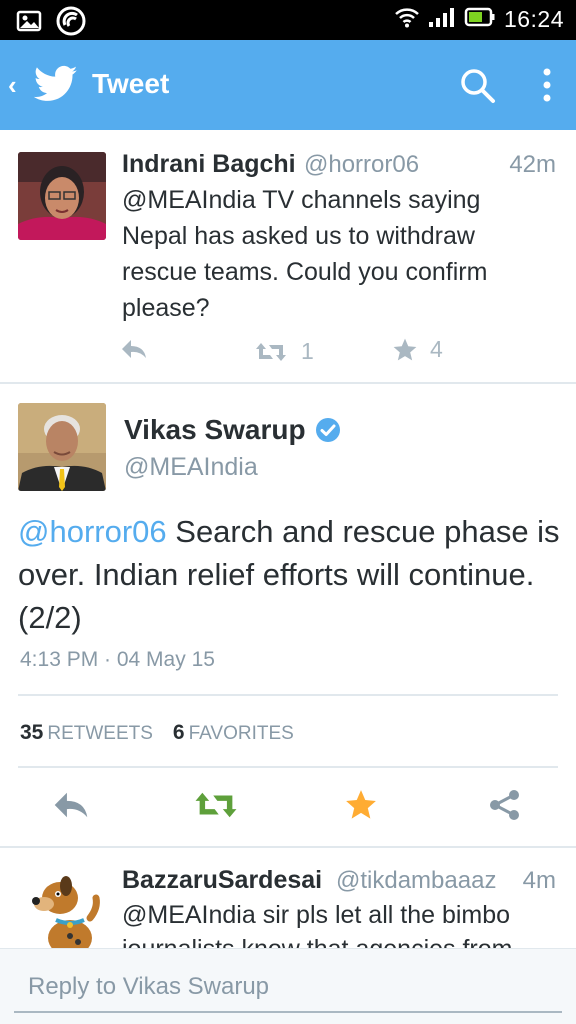  I want to click on tweet-stats: 35 RETWEETS 6 FAVORITES, so click(157, 733).